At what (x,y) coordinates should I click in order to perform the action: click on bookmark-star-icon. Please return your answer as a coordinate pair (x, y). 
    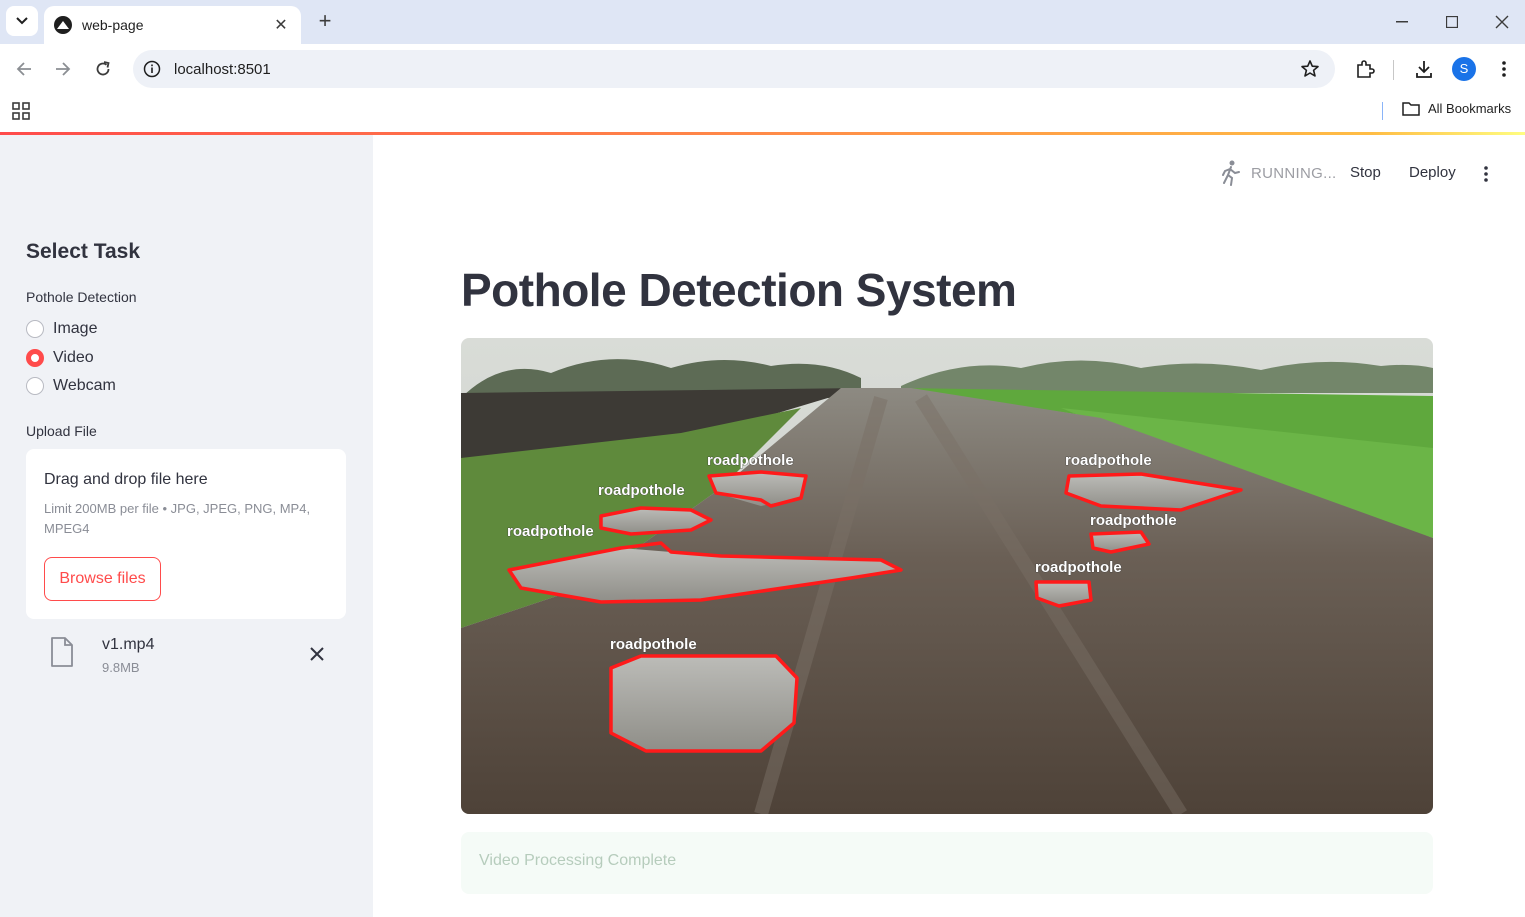
    Looking at the image, I should click on (1310, 69).